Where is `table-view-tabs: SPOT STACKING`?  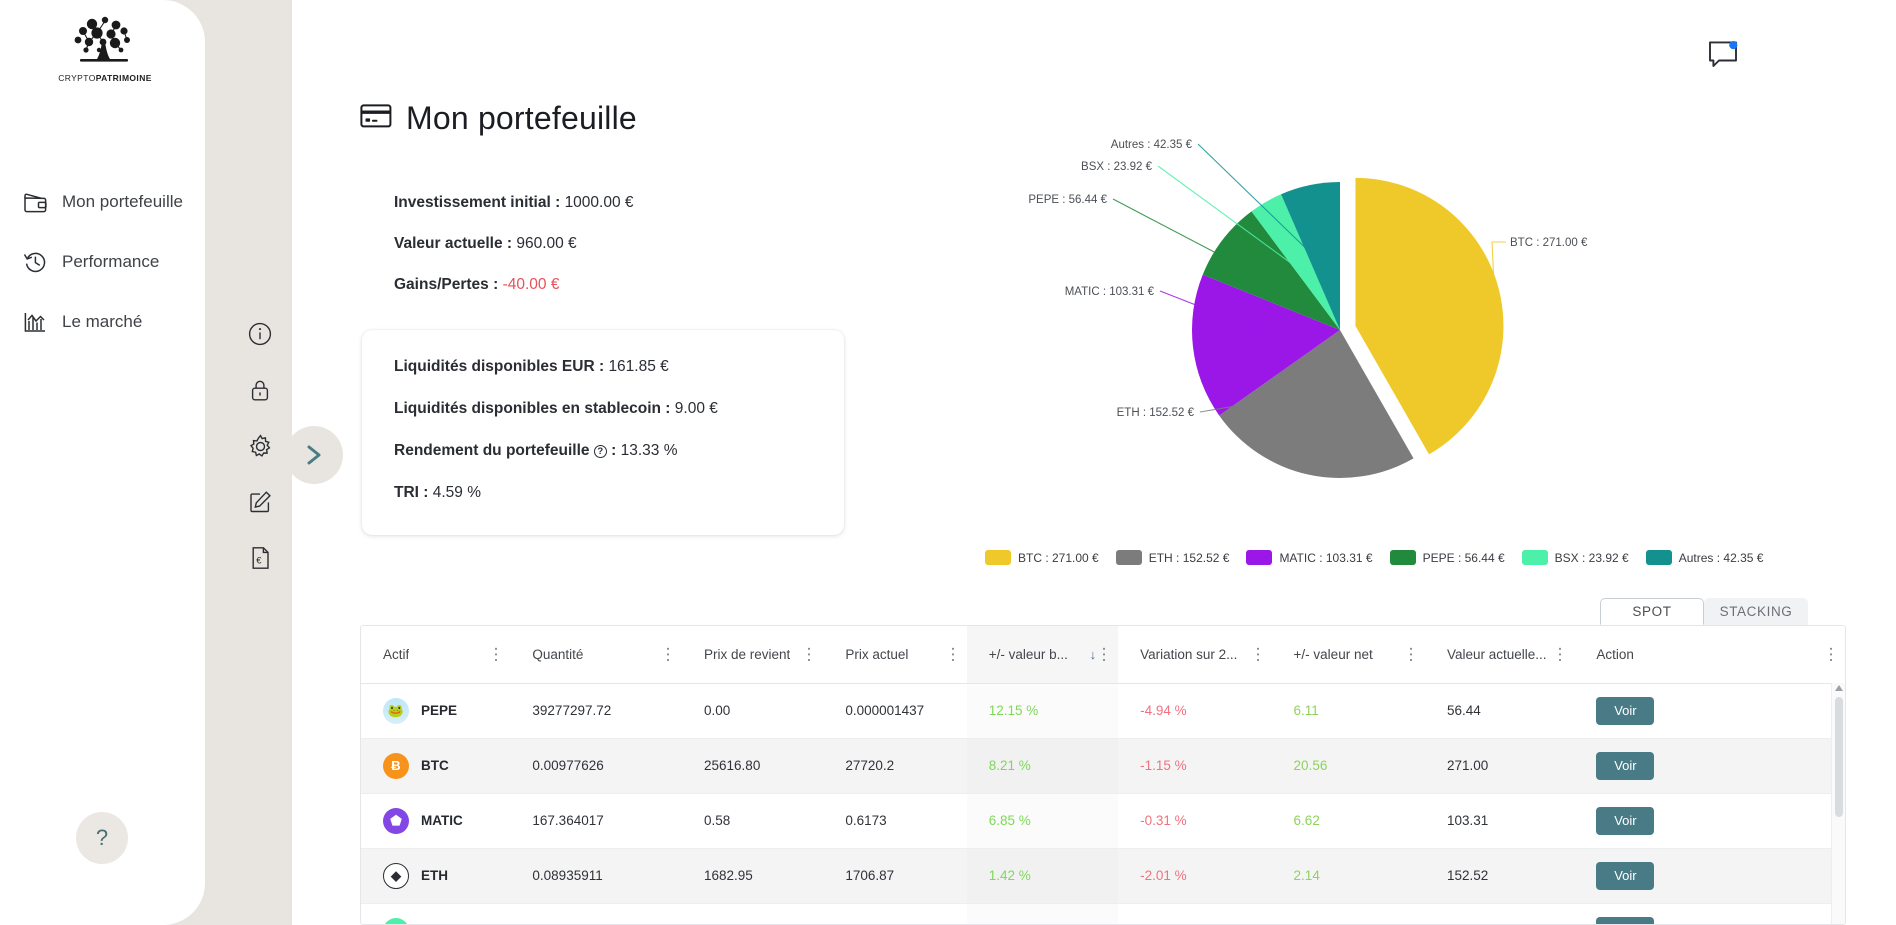
table-view-tabs: SPOT STACKING is located at coordinates (1704, 611).